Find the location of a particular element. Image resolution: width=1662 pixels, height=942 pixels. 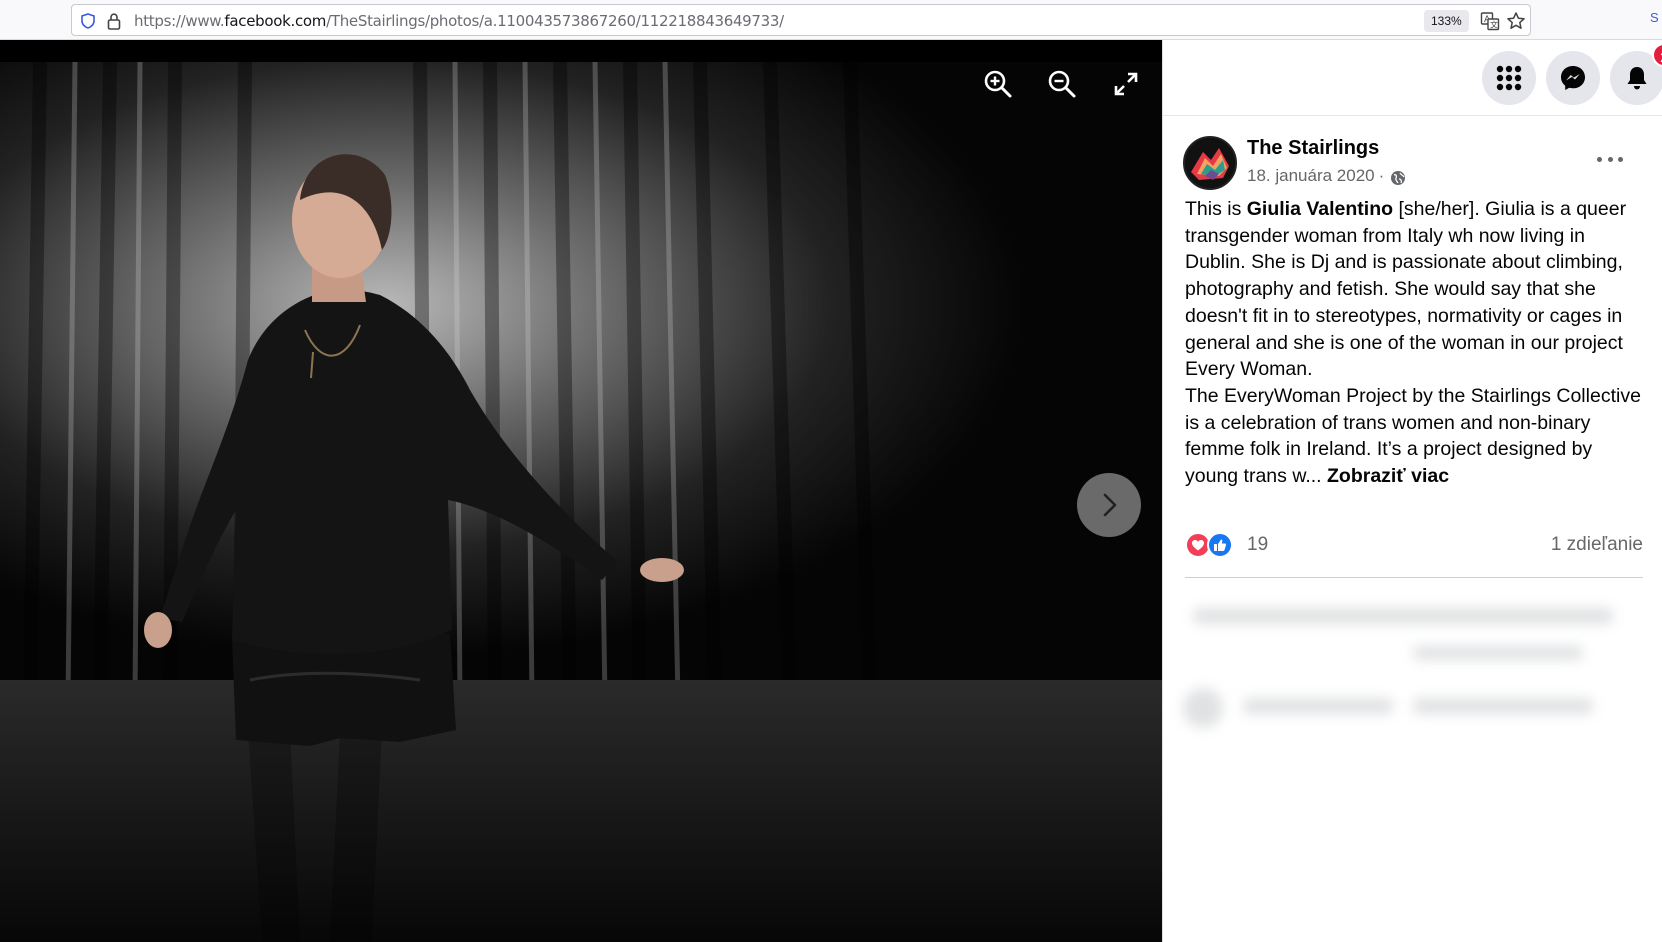

bookmark-star-icon is located at coordinates (1516, 21).